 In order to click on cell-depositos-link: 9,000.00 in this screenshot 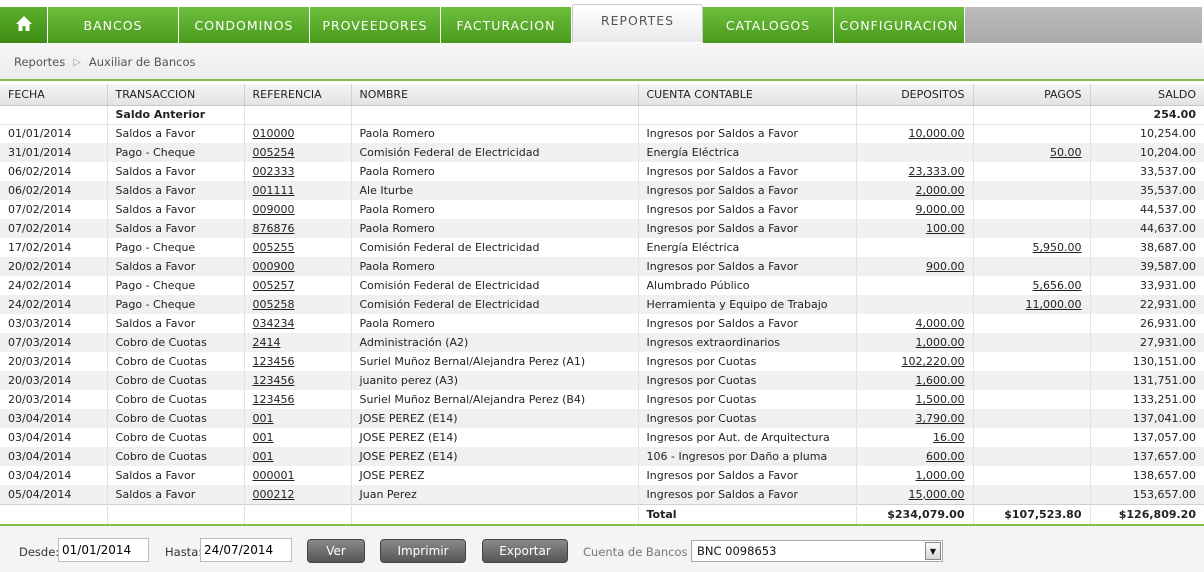, I will do `click(940, 209)`.